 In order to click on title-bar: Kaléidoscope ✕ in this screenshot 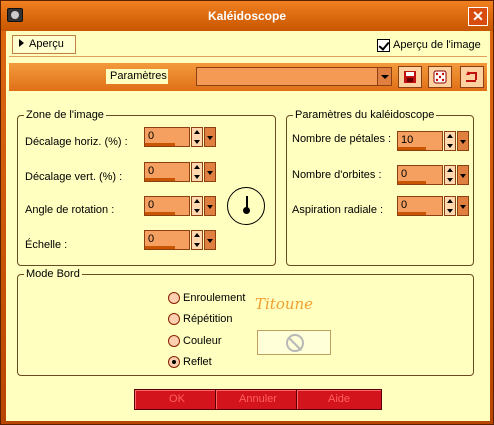, I will do `click(247, 16)`.